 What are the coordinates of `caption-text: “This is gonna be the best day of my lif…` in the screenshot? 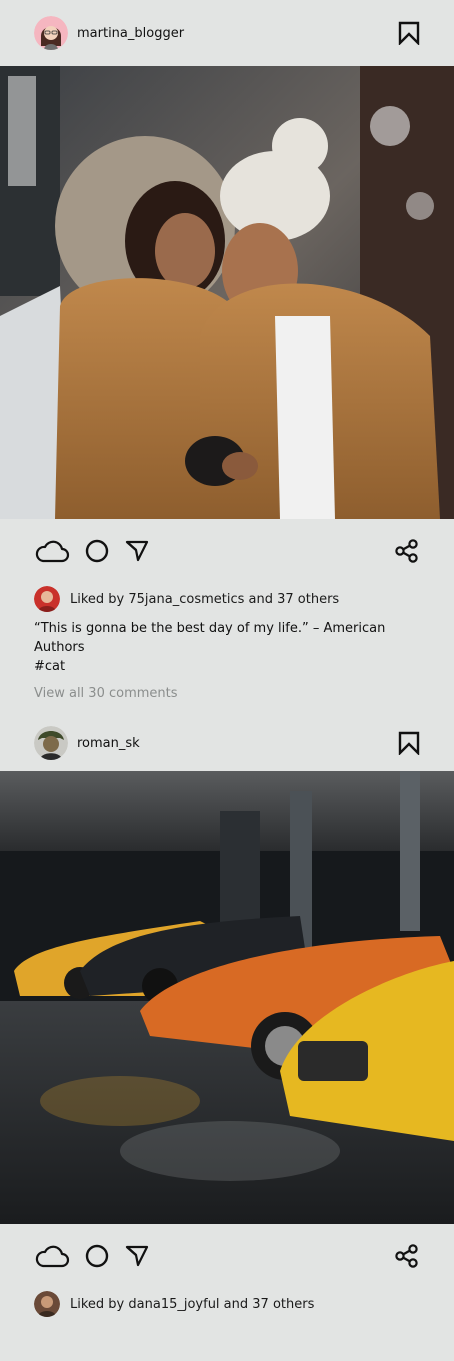 It's located at (210, 638).